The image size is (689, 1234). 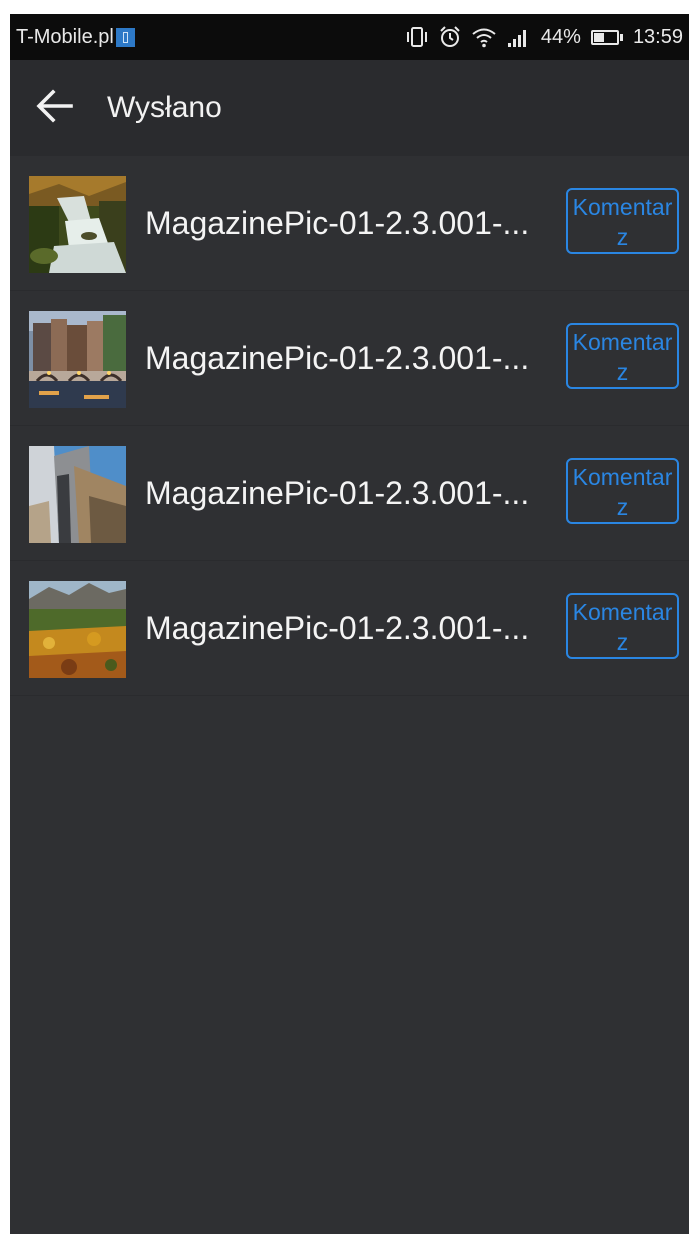 What do you see at coordinates (417, 37) in the screenshot?
I see `vibrate-icon` at bounding box center [417, 37].